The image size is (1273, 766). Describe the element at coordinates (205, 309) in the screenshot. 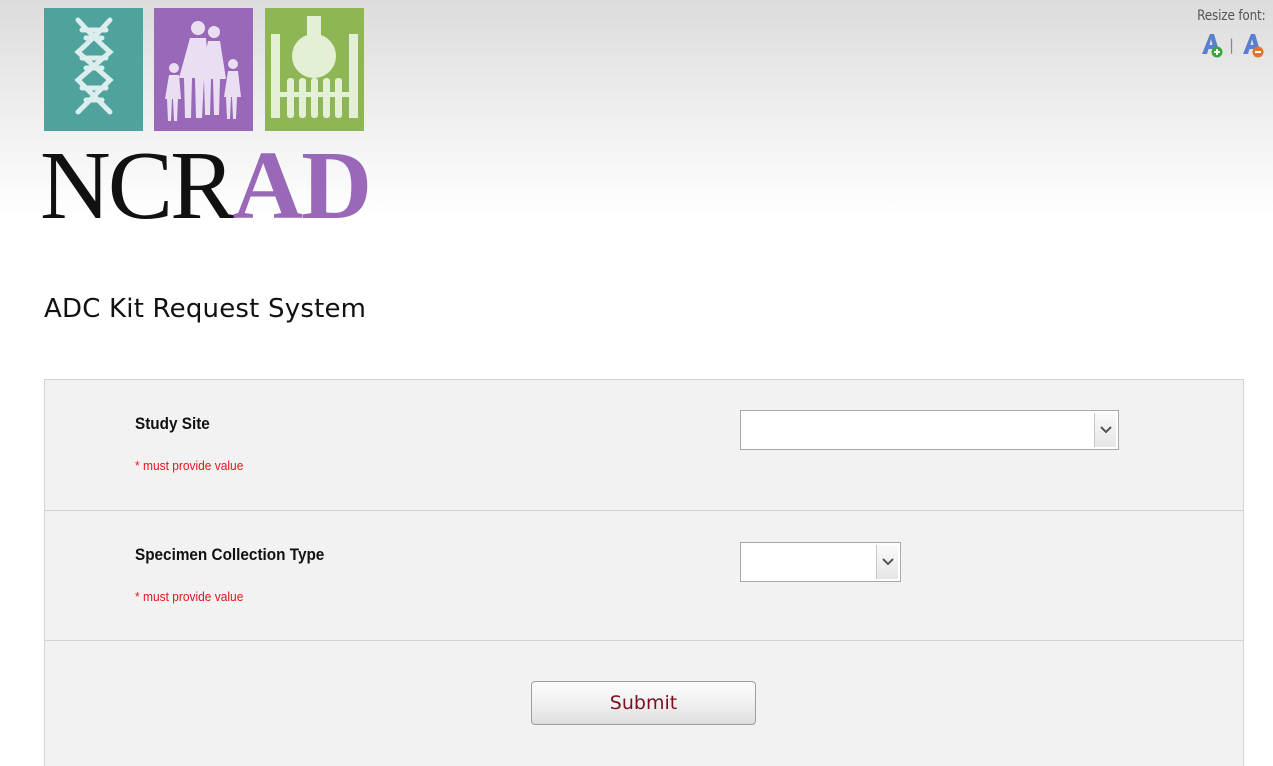

I see `page-title: ADC Kit Request System` at that location.